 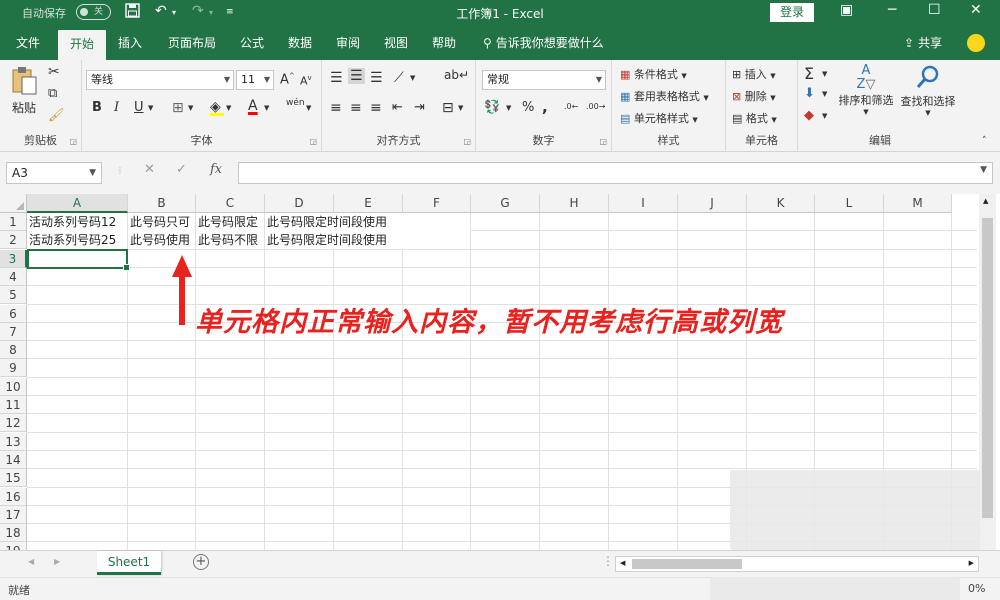 What do you see at coordinates (336, 108) in the screenshot?
I see `align-left-icon: ≡` at bounding box center [336, 108].